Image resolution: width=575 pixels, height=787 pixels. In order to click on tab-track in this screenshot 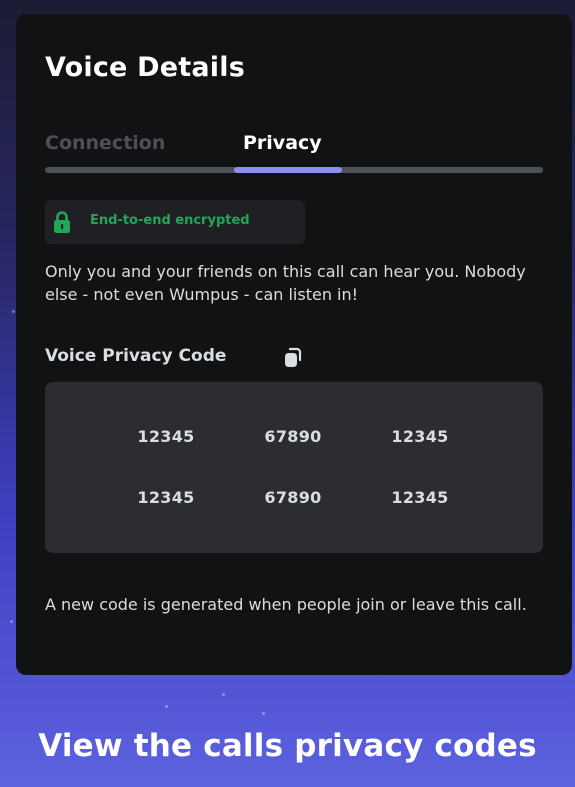, I will do `click(294, 170)`.